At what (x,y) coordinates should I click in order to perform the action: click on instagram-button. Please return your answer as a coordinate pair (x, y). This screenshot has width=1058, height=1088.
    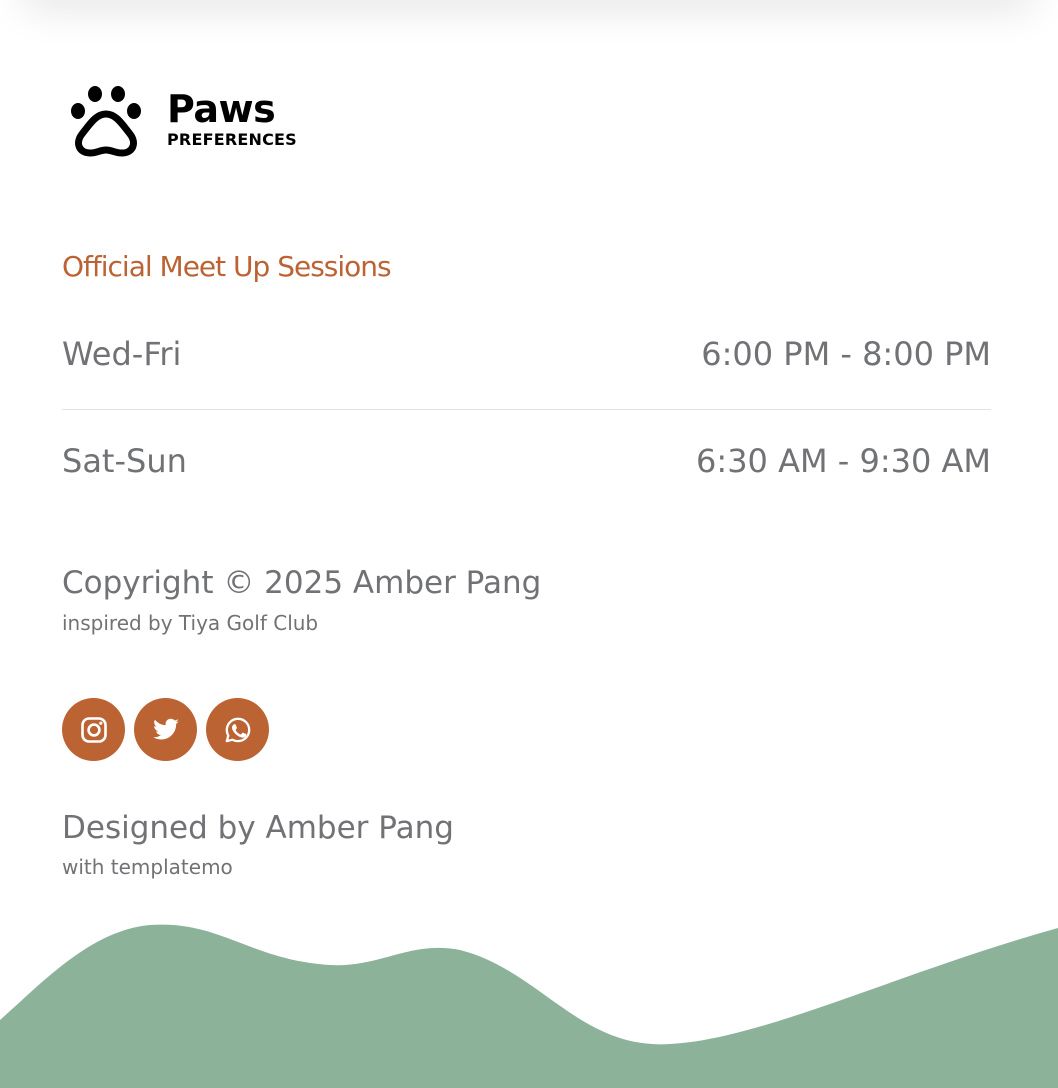
    Looking at the image, I should click on (93, 729).